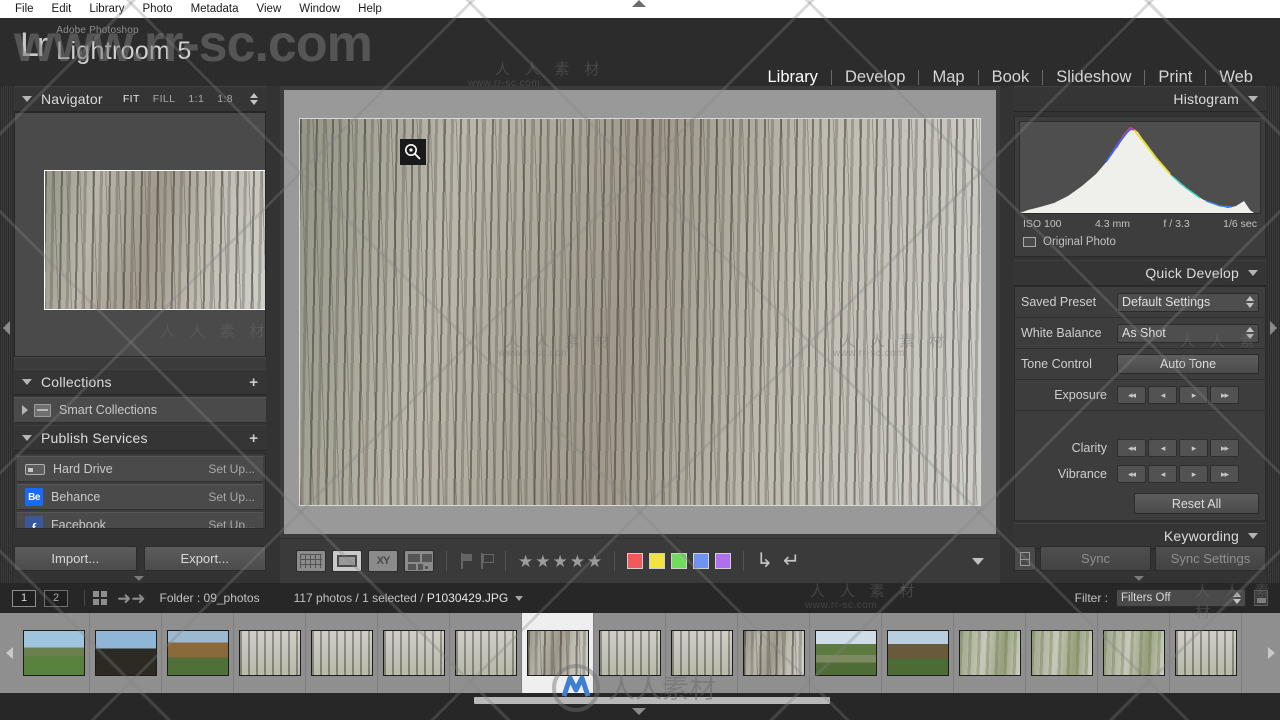  I want to click on toolbar-options-caret-icon, so click(978, 561).